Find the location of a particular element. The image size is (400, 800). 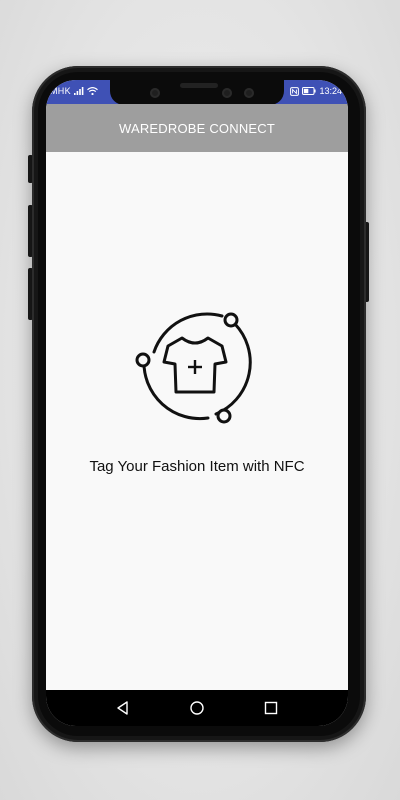

nfc-tag-headline: Tag Your Fashion Item with NFC is located at coordinates (197, 466).